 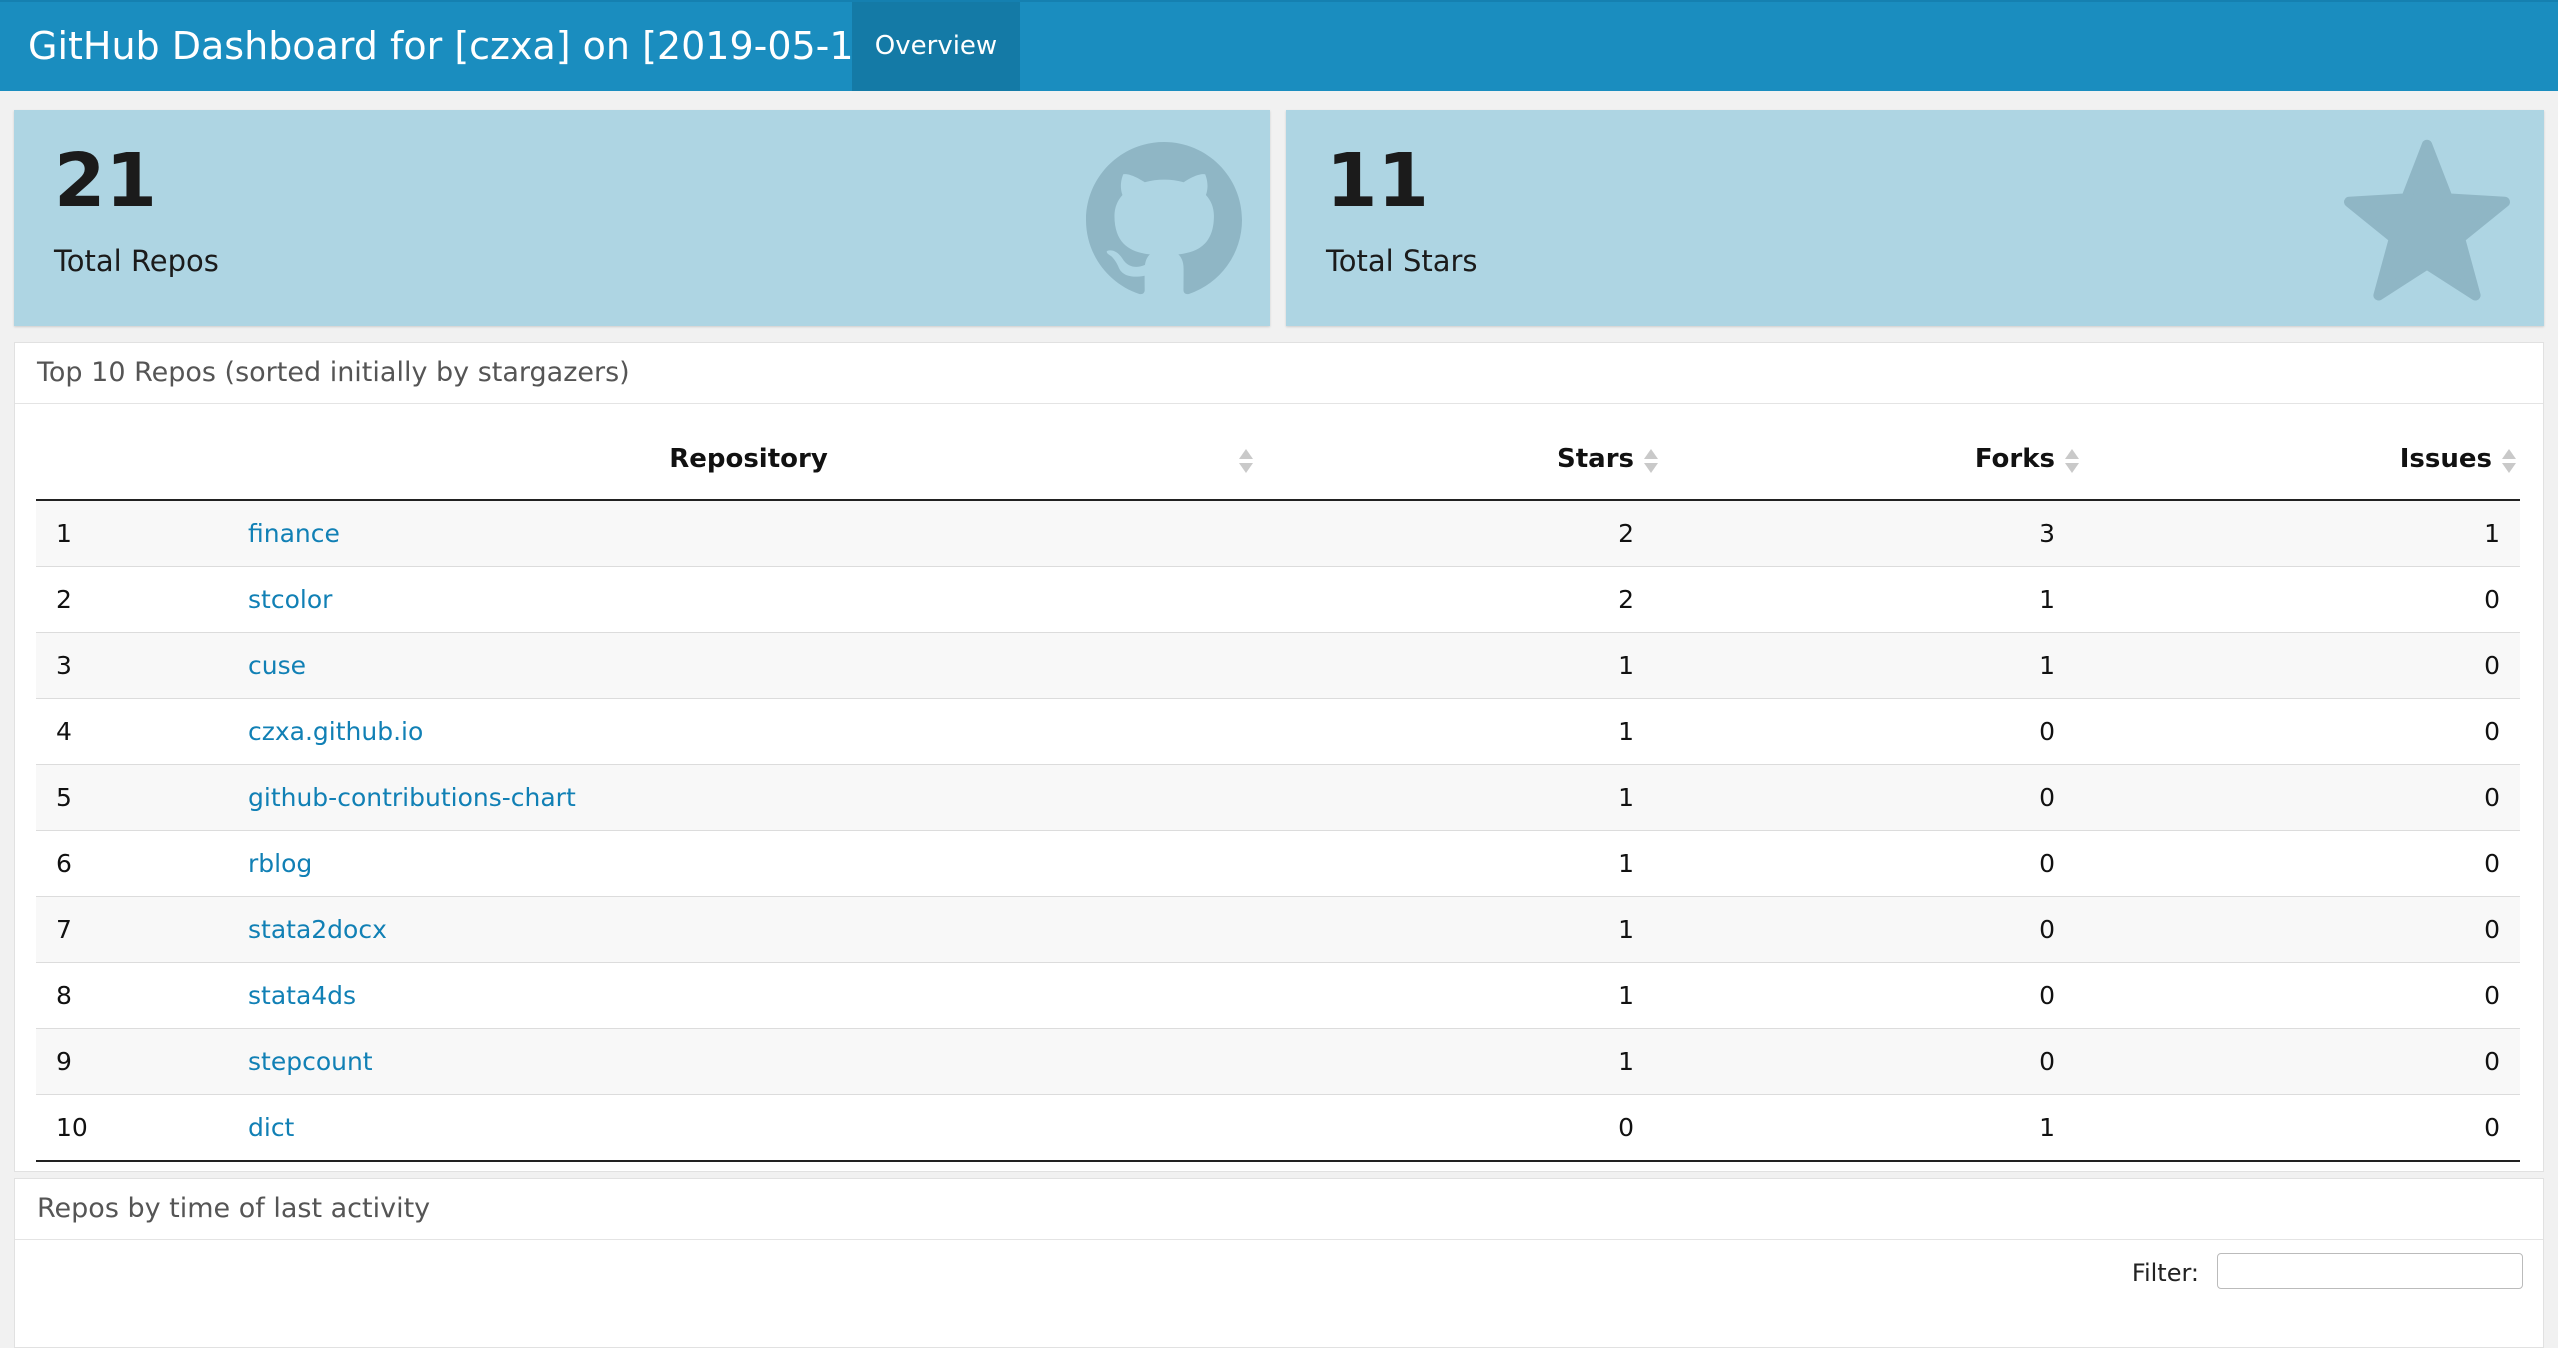 I want to click on total-repos-box: 21 Total Repos, so click(x=642, y=218).